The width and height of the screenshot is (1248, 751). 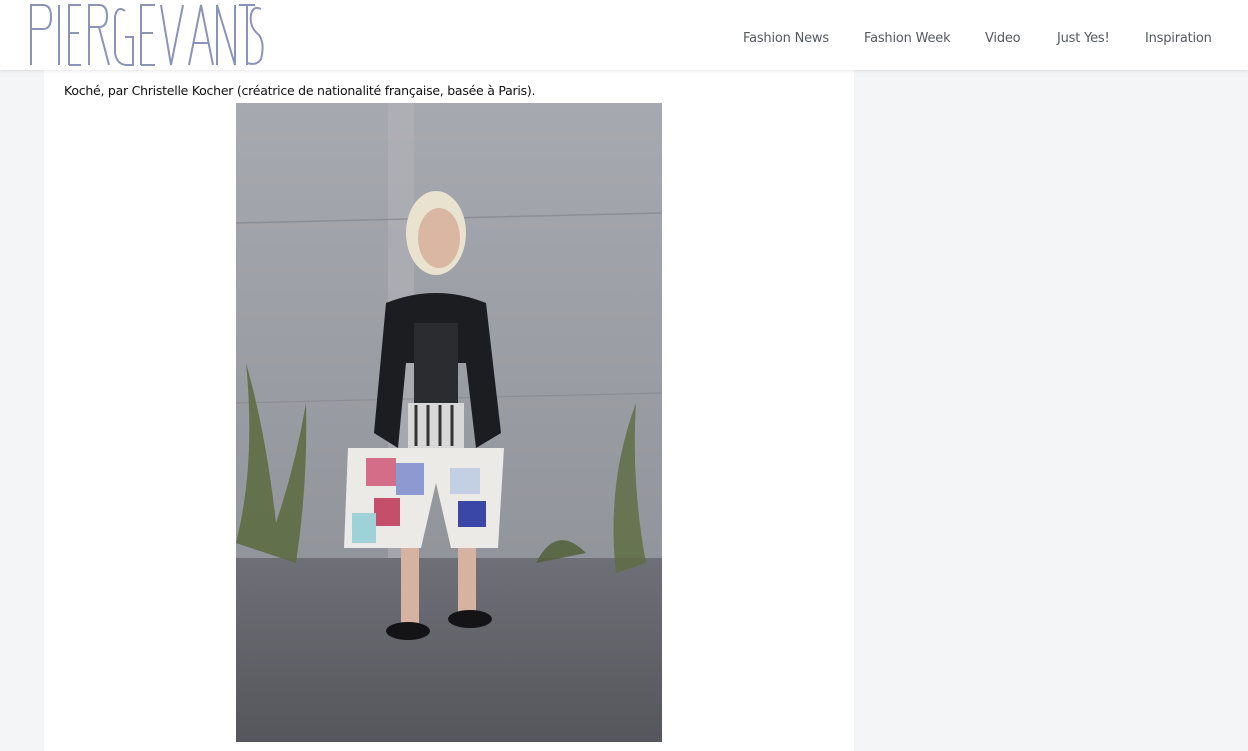 I want to click on nav-just-yes: Just Yes!, so click(x=1083, y=38).